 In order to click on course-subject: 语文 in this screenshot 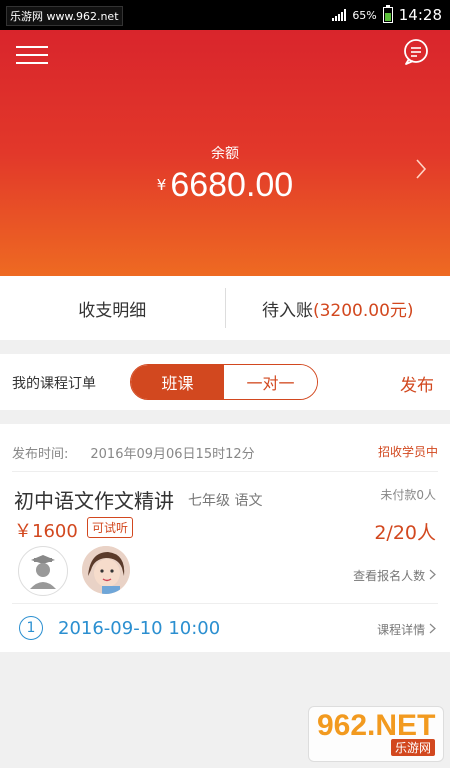, I will do `click(248, 501)`.